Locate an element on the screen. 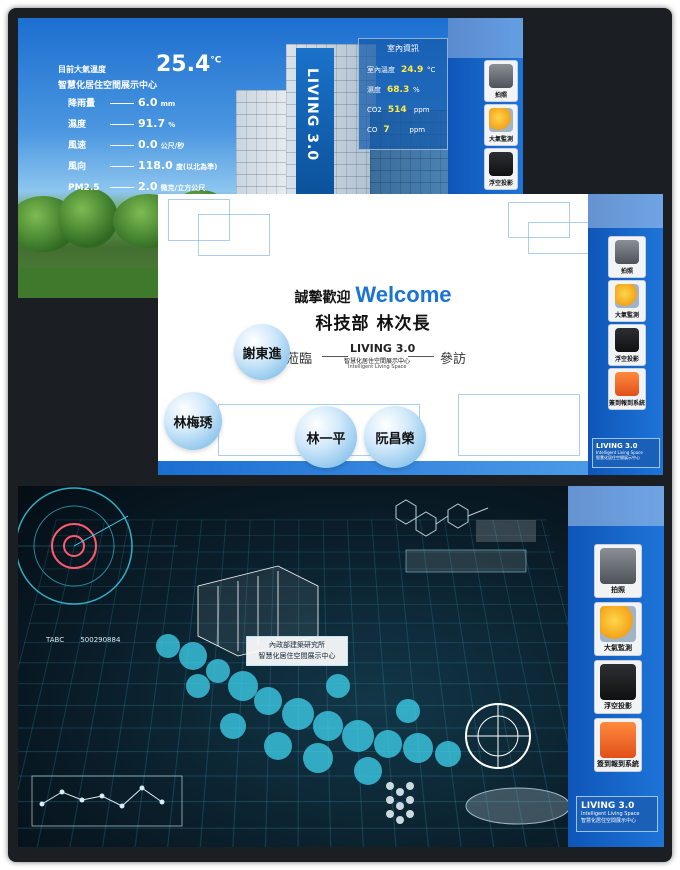  temp-value: 25.4°C is located at coordinates (188, 64).